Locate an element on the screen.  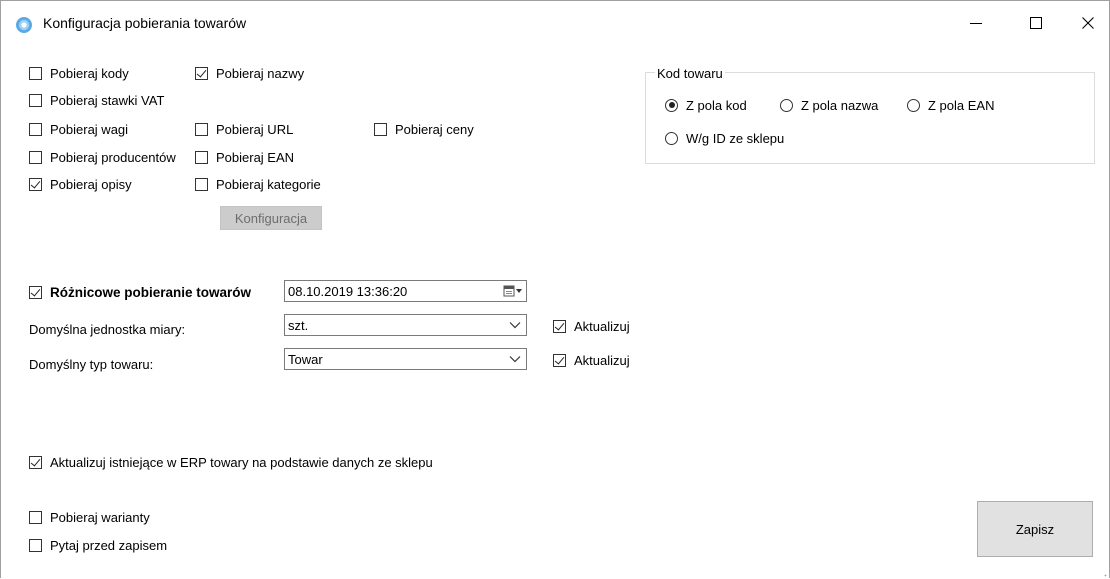
checkbox-pobieraj-ean: Pobieraj EAN is located at coordinates (244, 157).